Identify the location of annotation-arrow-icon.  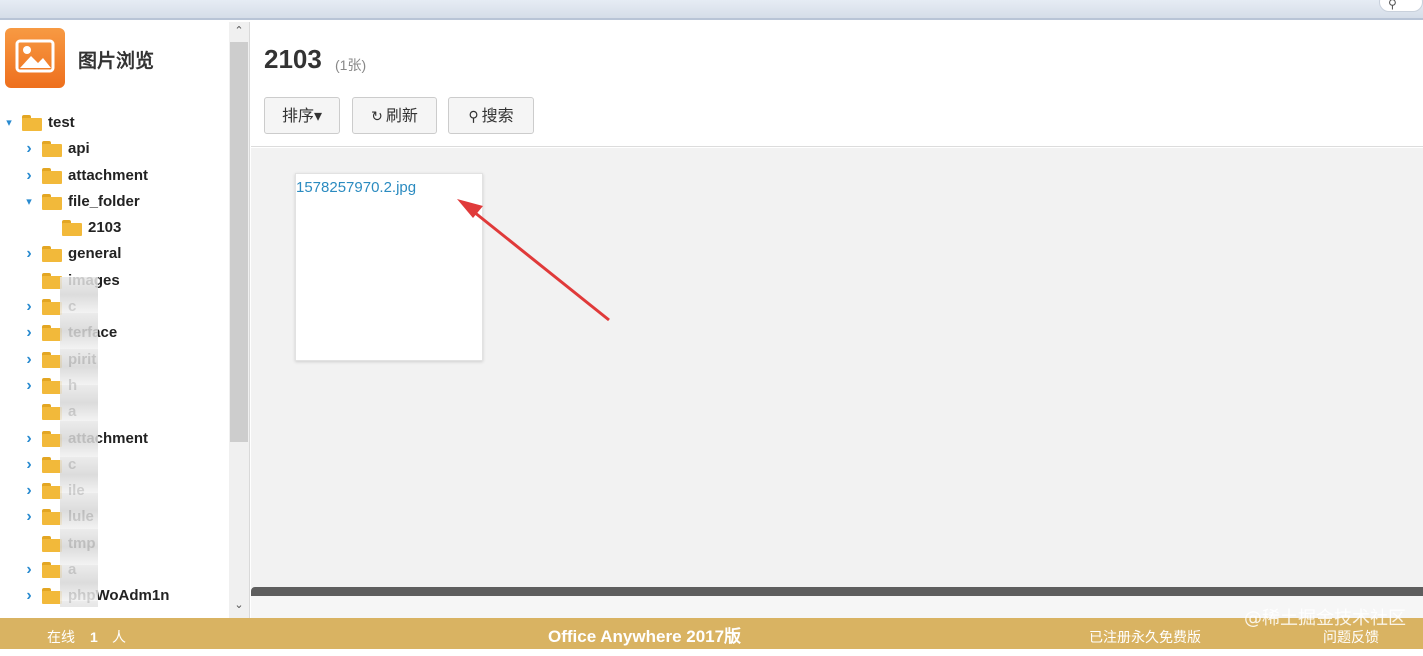
(533, 260).